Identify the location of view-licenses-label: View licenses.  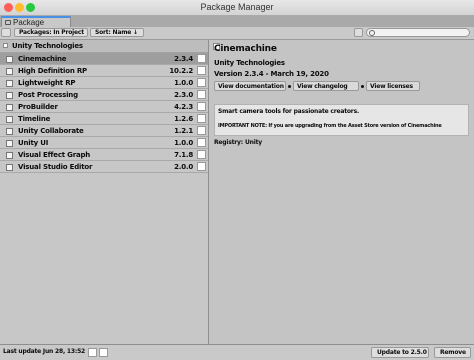
(391, 86).